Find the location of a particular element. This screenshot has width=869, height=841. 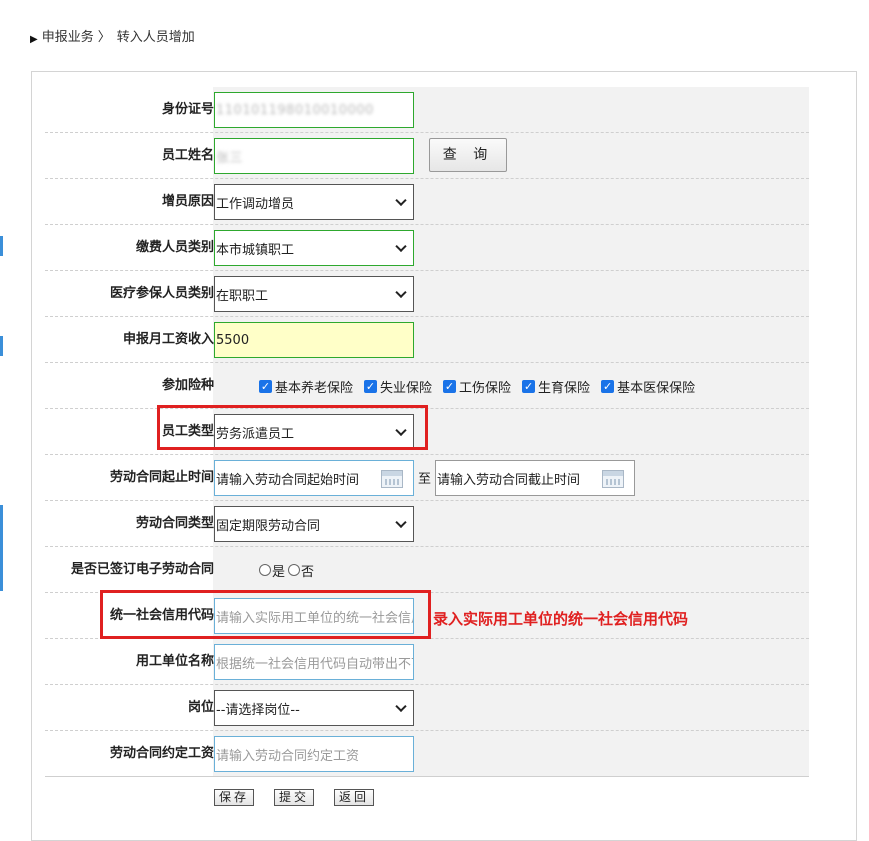

row-name: 员工姓名 is located at coordinates (427, 156).